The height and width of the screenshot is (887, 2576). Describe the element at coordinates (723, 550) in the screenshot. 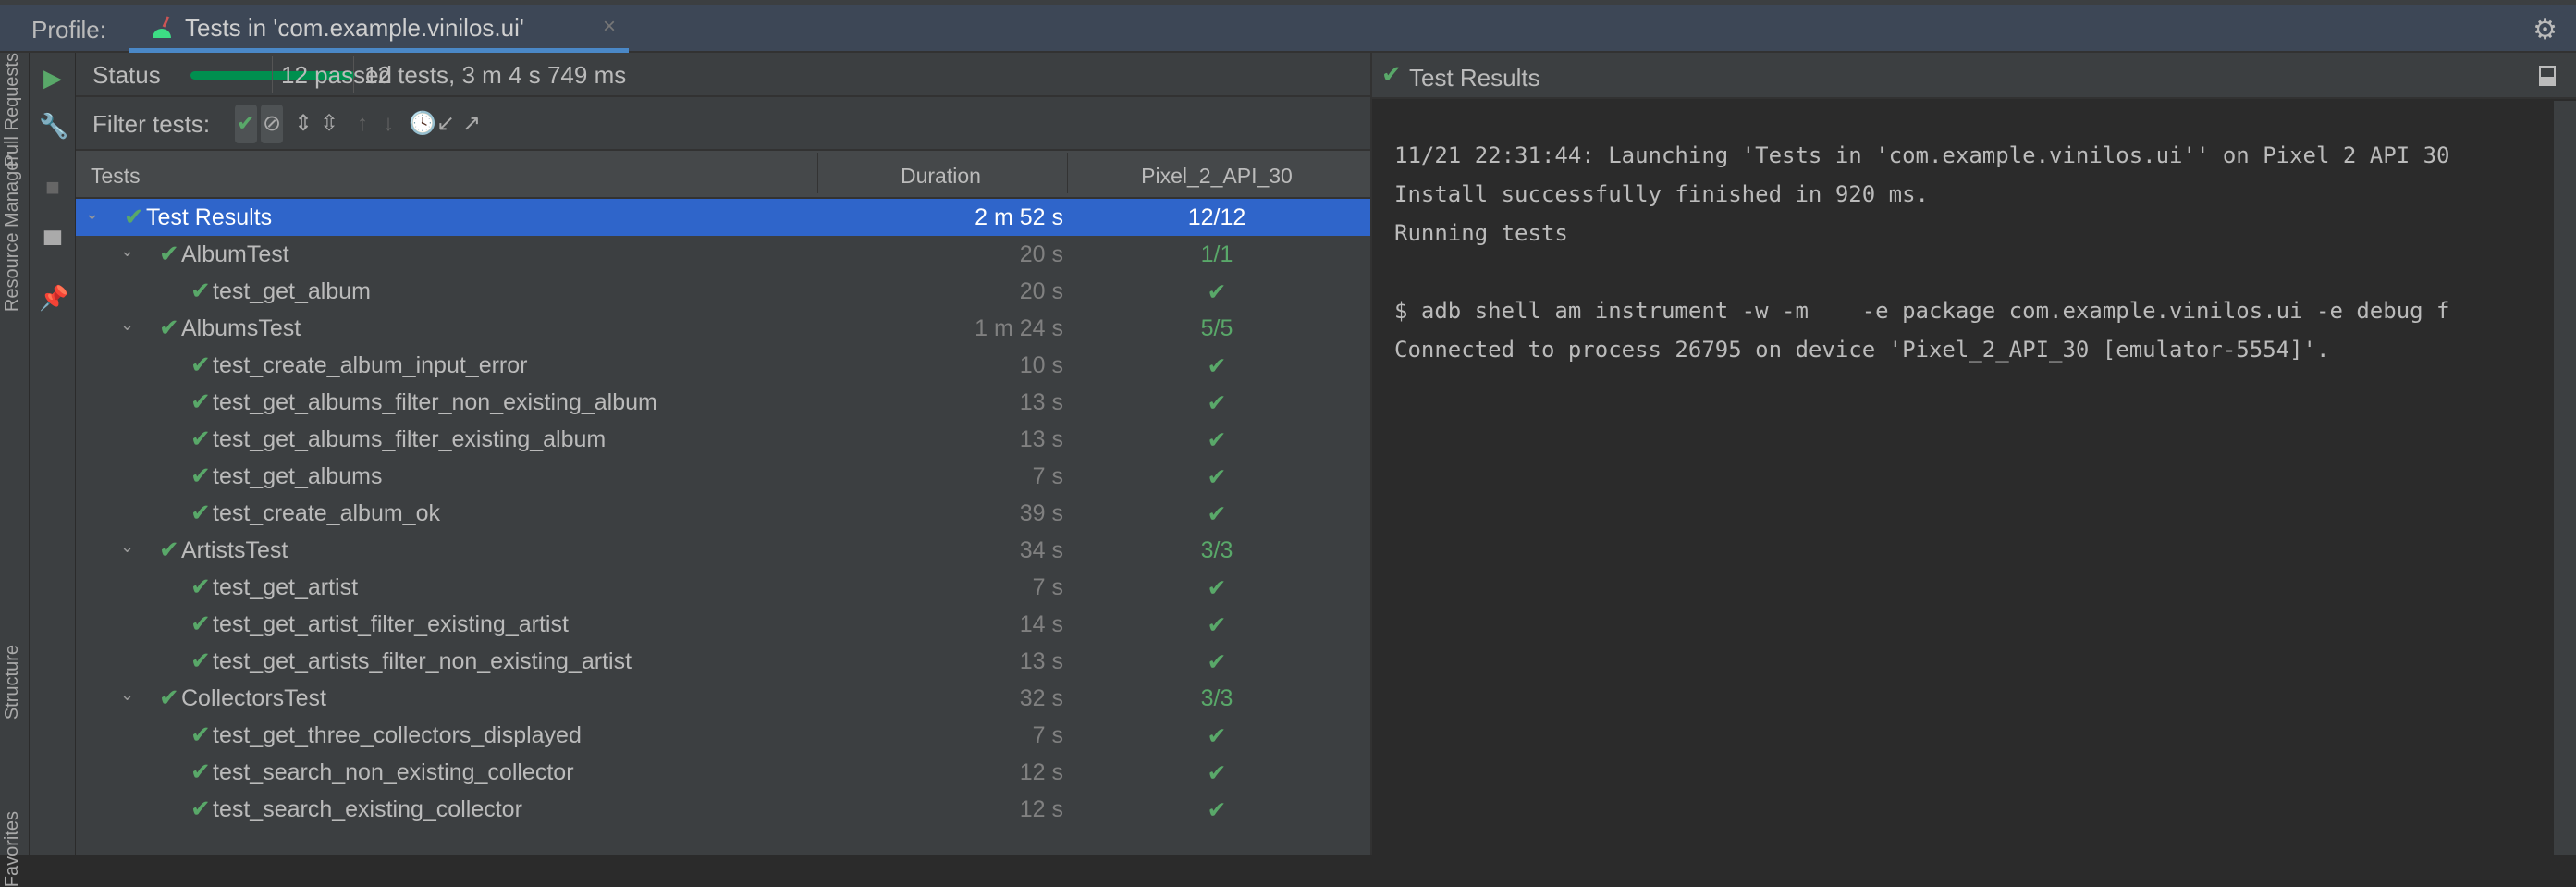

I see `tree-row: ⌄ ✔ ArtistsTest 34 s 3/3` at that location.